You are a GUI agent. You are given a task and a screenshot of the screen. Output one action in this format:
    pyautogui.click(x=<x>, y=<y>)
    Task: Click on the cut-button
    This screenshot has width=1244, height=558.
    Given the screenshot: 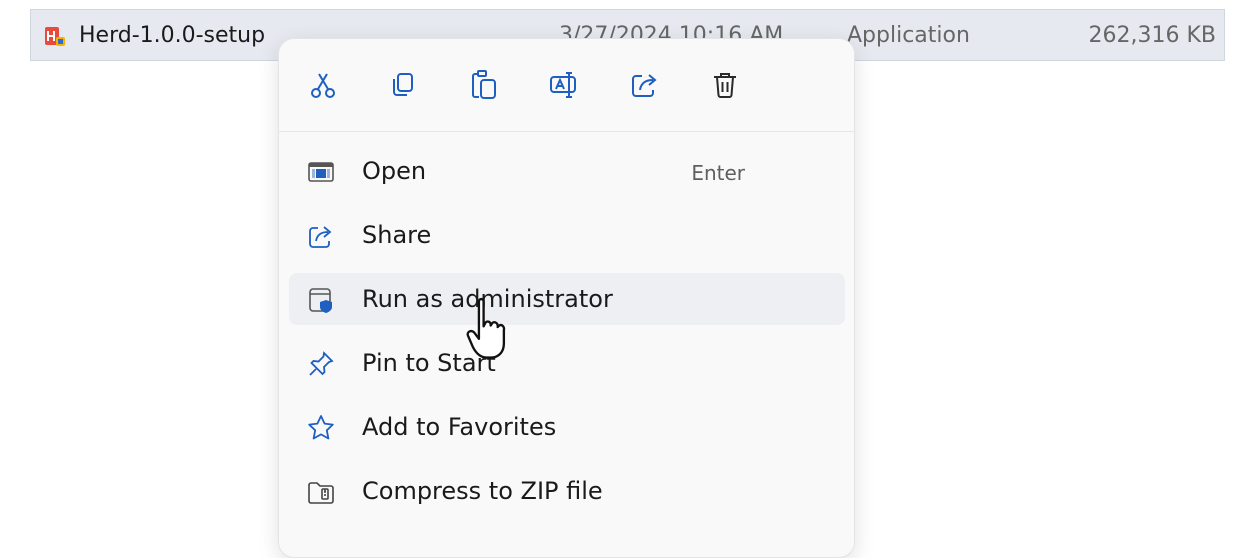 What is the action you would take?
    pyautogui.click(x=323, y=85)
    